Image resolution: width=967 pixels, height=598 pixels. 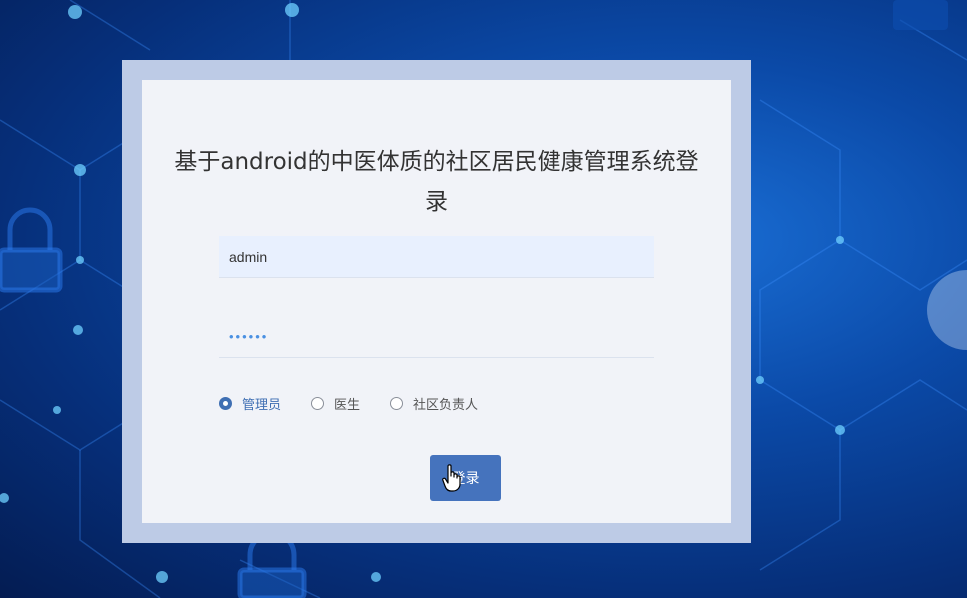 I want to click on role-option-admin: 管理员, so click(x=250, y=403).